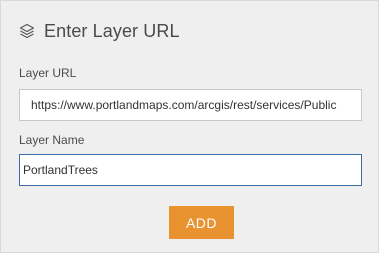 This screenshot has width=379, height=253. What do you see at coordinates (190, 170) in the screenshot?
I see `layer-name-input` at bounding box center [190, 170].